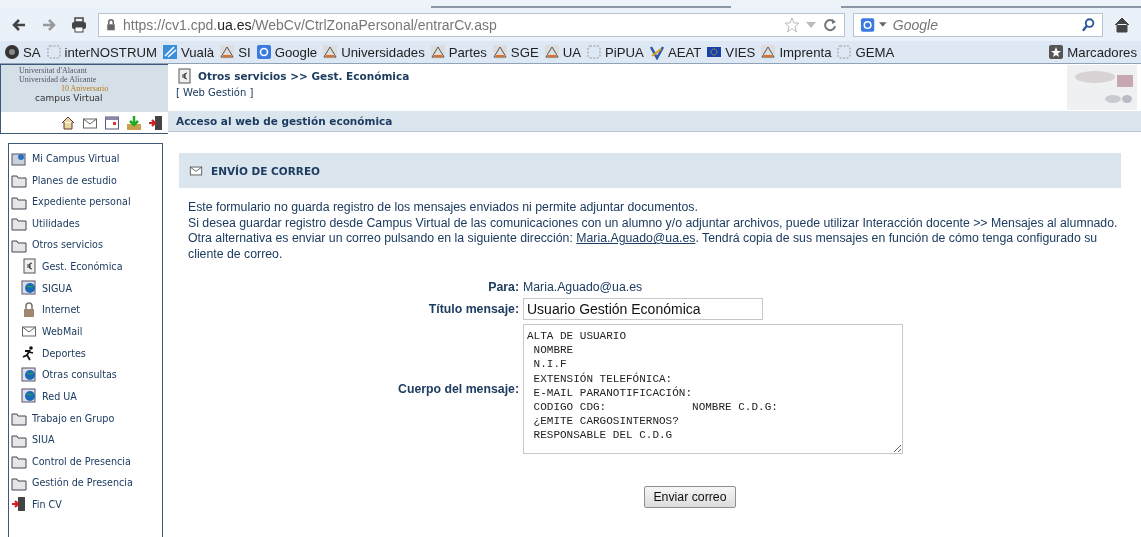  What do you see at coordinates (653, 223) in the screenshot?
I see `intro-paragraph: Si desea guardar registro desde Campus Virtual de las comunicaciones con un alumno y/o adjuntar archivos, puede utilizar Interacción docente >> Mensajes al alumnado.` at bounding box center [653, 223].